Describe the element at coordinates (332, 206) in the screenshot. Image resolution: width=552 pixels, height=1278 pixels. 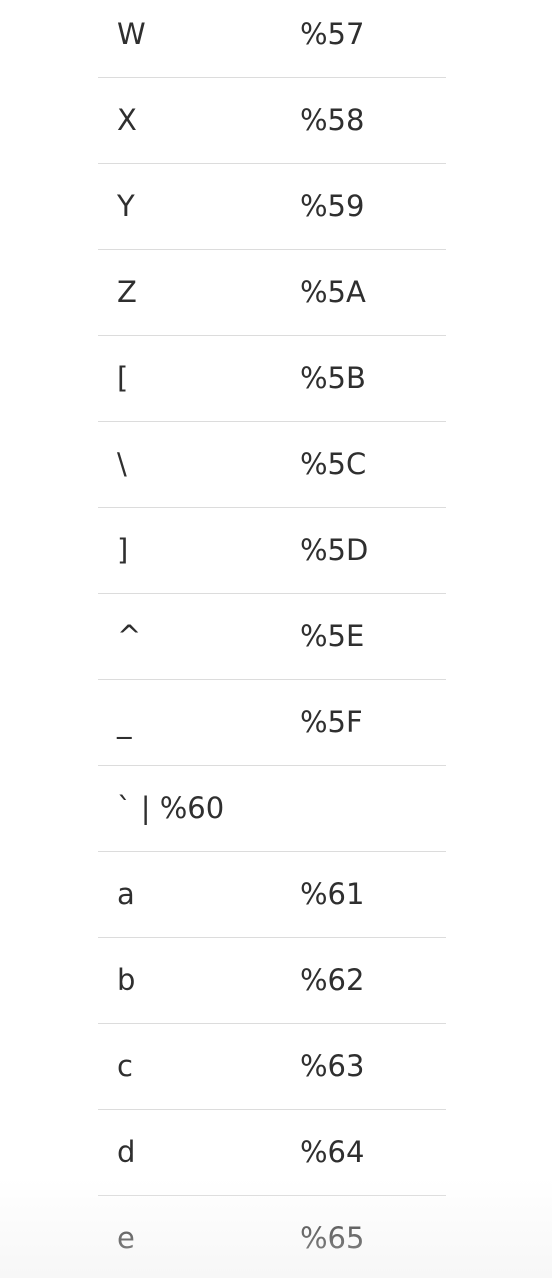
I see `encoded-value-cell: %59` at that location.